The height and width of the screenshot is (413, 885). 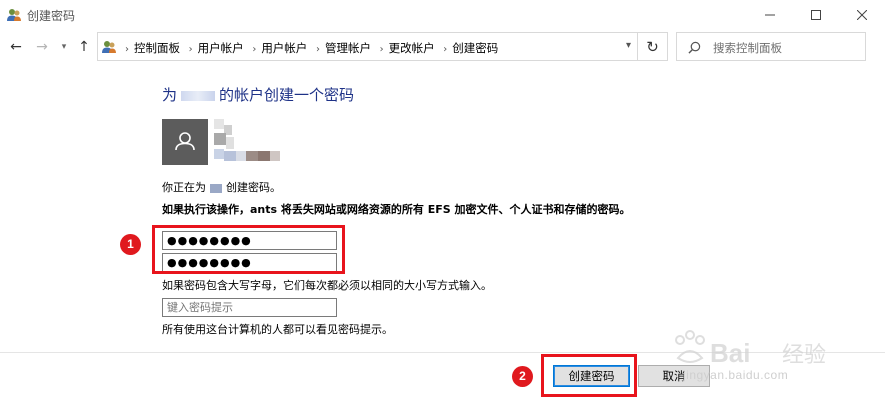 What do you see at coordinates (170, 95) in the screenshot?
I see `page-title-prefix: 为` at bounding box center [170, 95].